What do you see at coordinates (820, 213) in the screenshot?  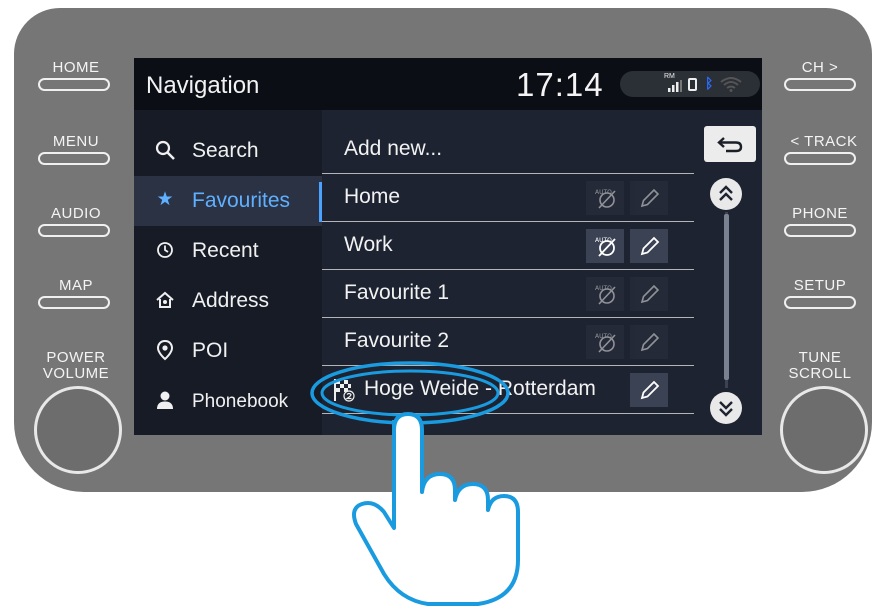 I see `phone-button-label: PHONE` at bounding box center [820, 213].